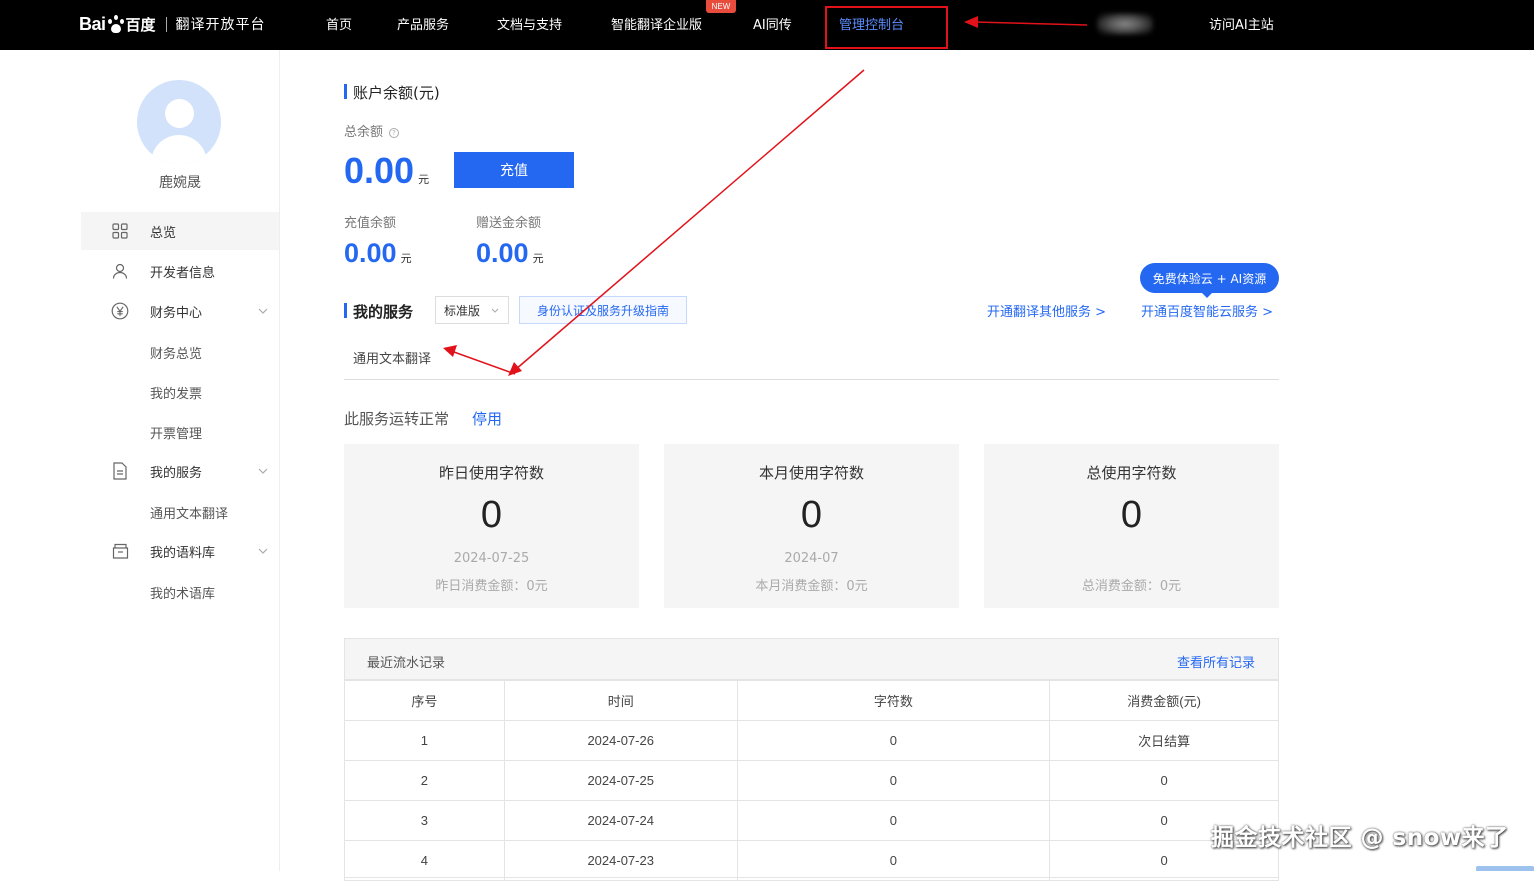 The image size is (1534, 881). I want to click on nav-enterprise: 智能翻译企业版, so click(656, 23).